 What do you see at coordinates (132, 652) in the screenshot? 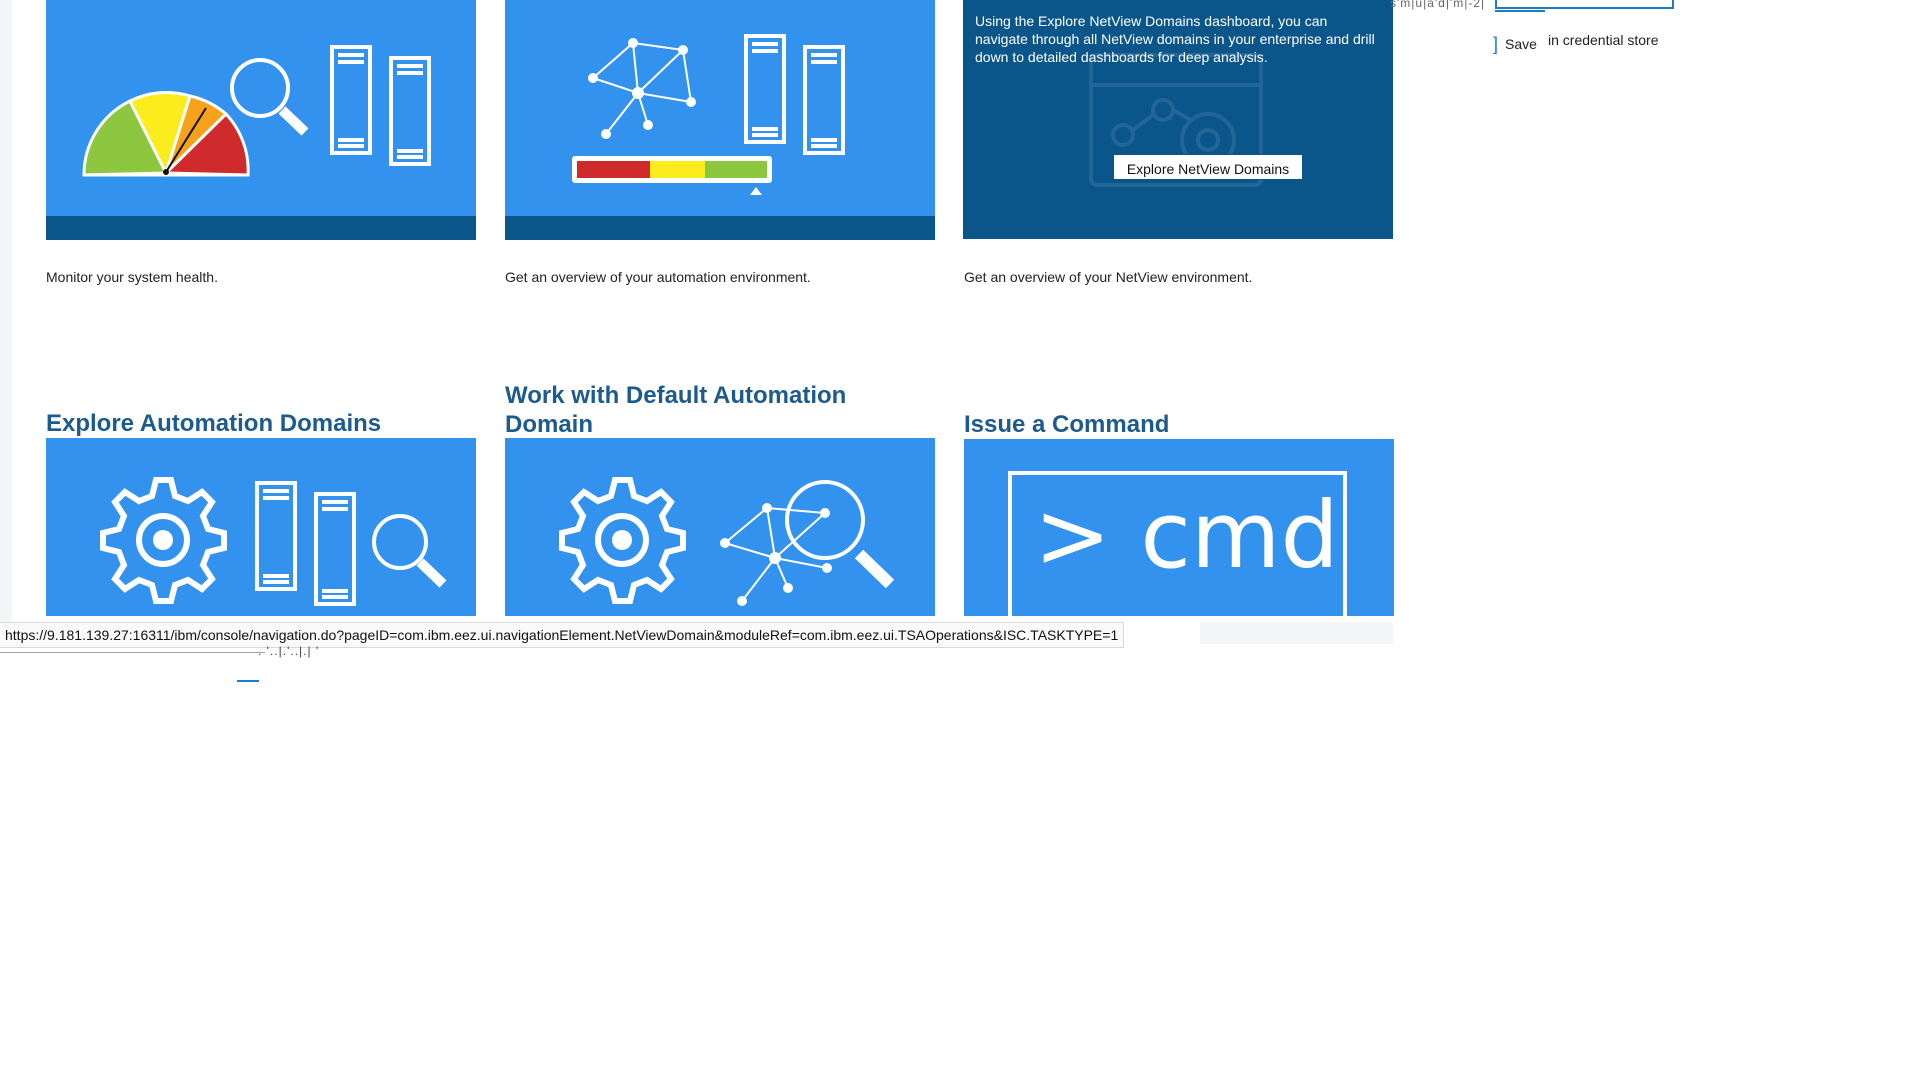
I see `divider-line` at bounding box center [132, 652].